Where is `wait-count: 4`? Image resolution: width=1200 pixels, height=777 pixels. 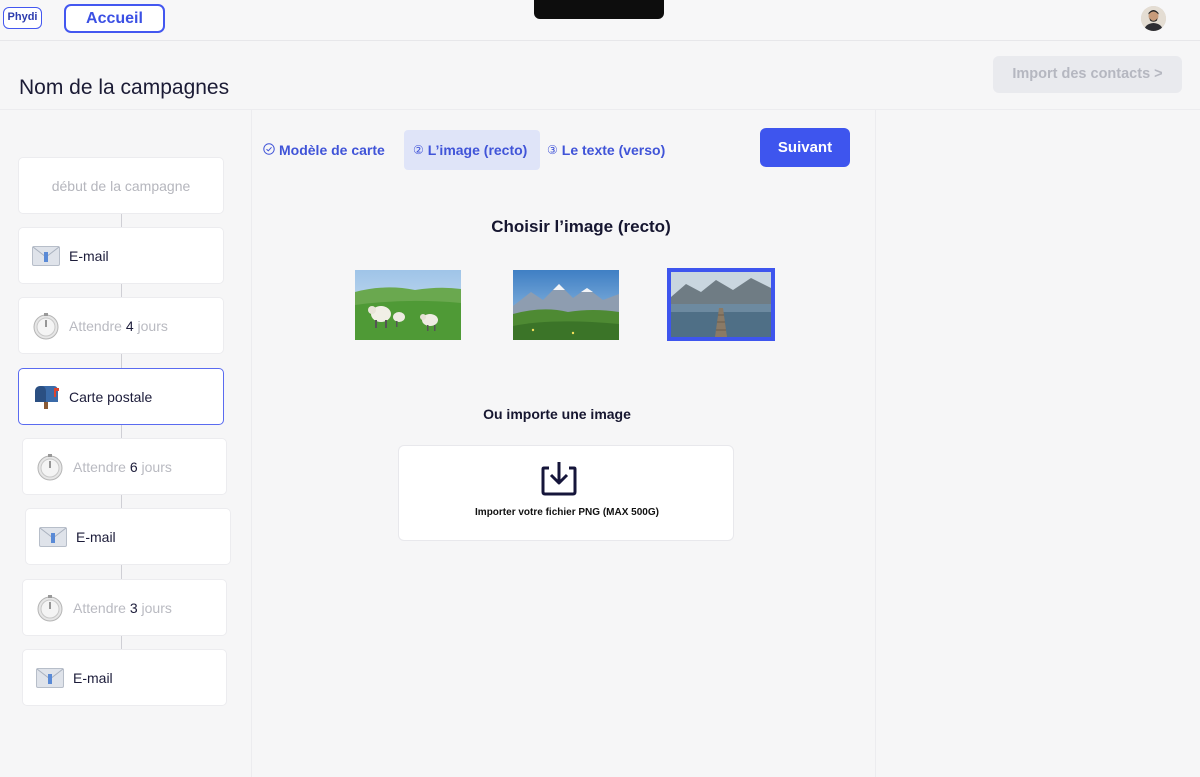 wait-count: 4 is located at coordinates (129, 325).